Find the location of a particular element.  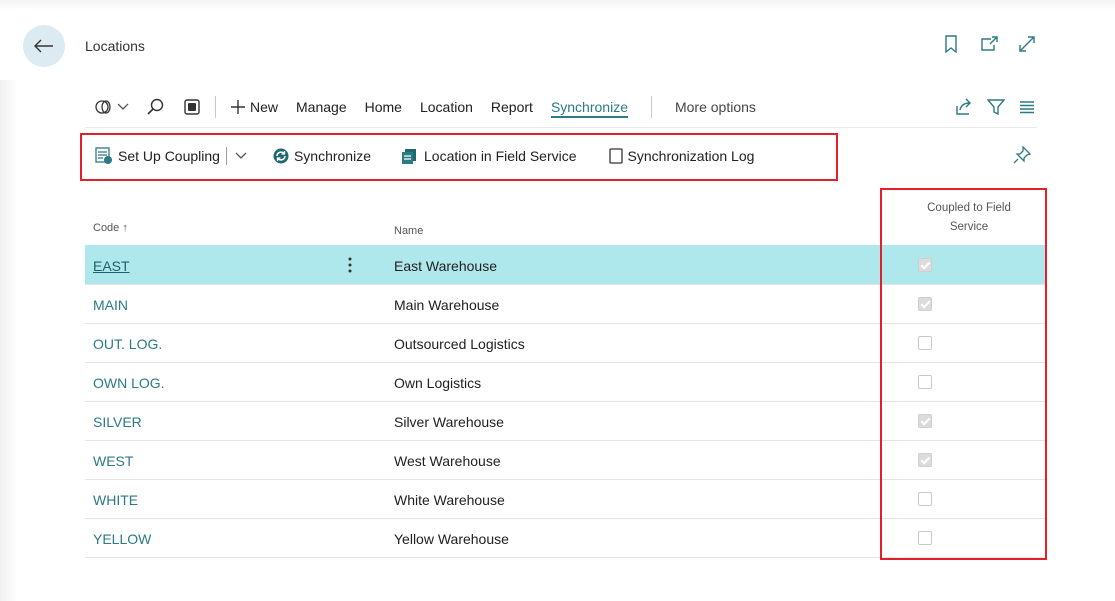

bookmark-icon is located at coordinates (951, 44).